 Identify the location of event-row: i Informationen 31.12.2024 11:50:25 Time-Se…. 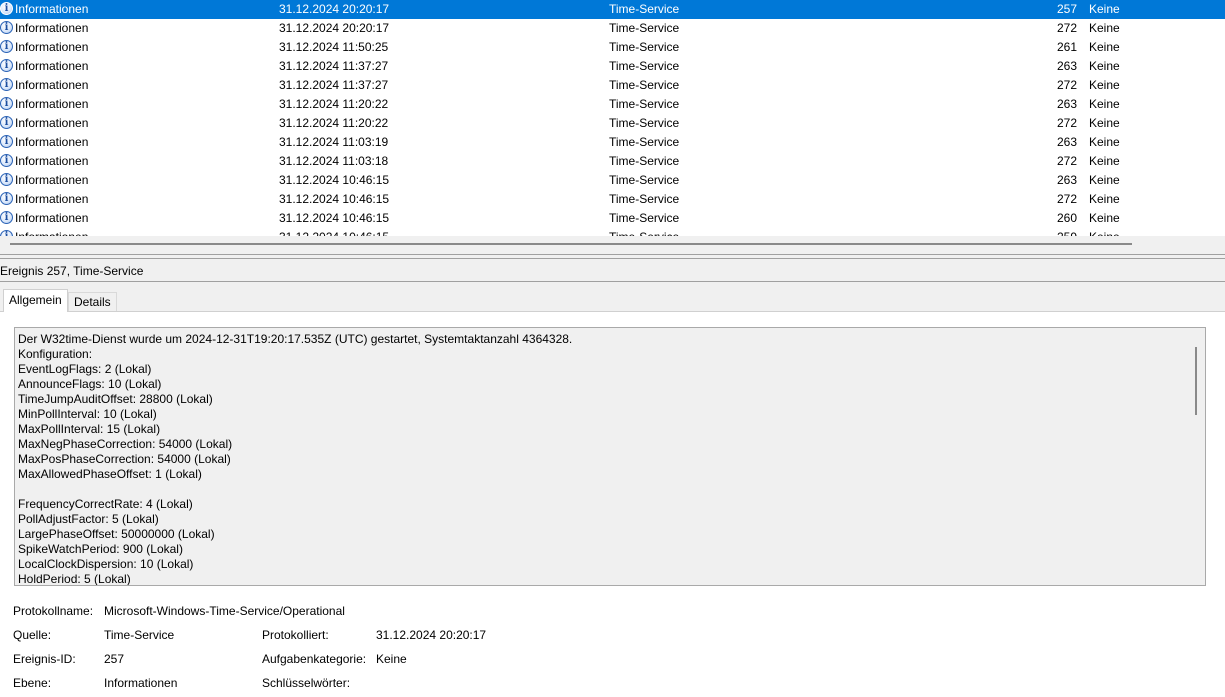
(612, 47).